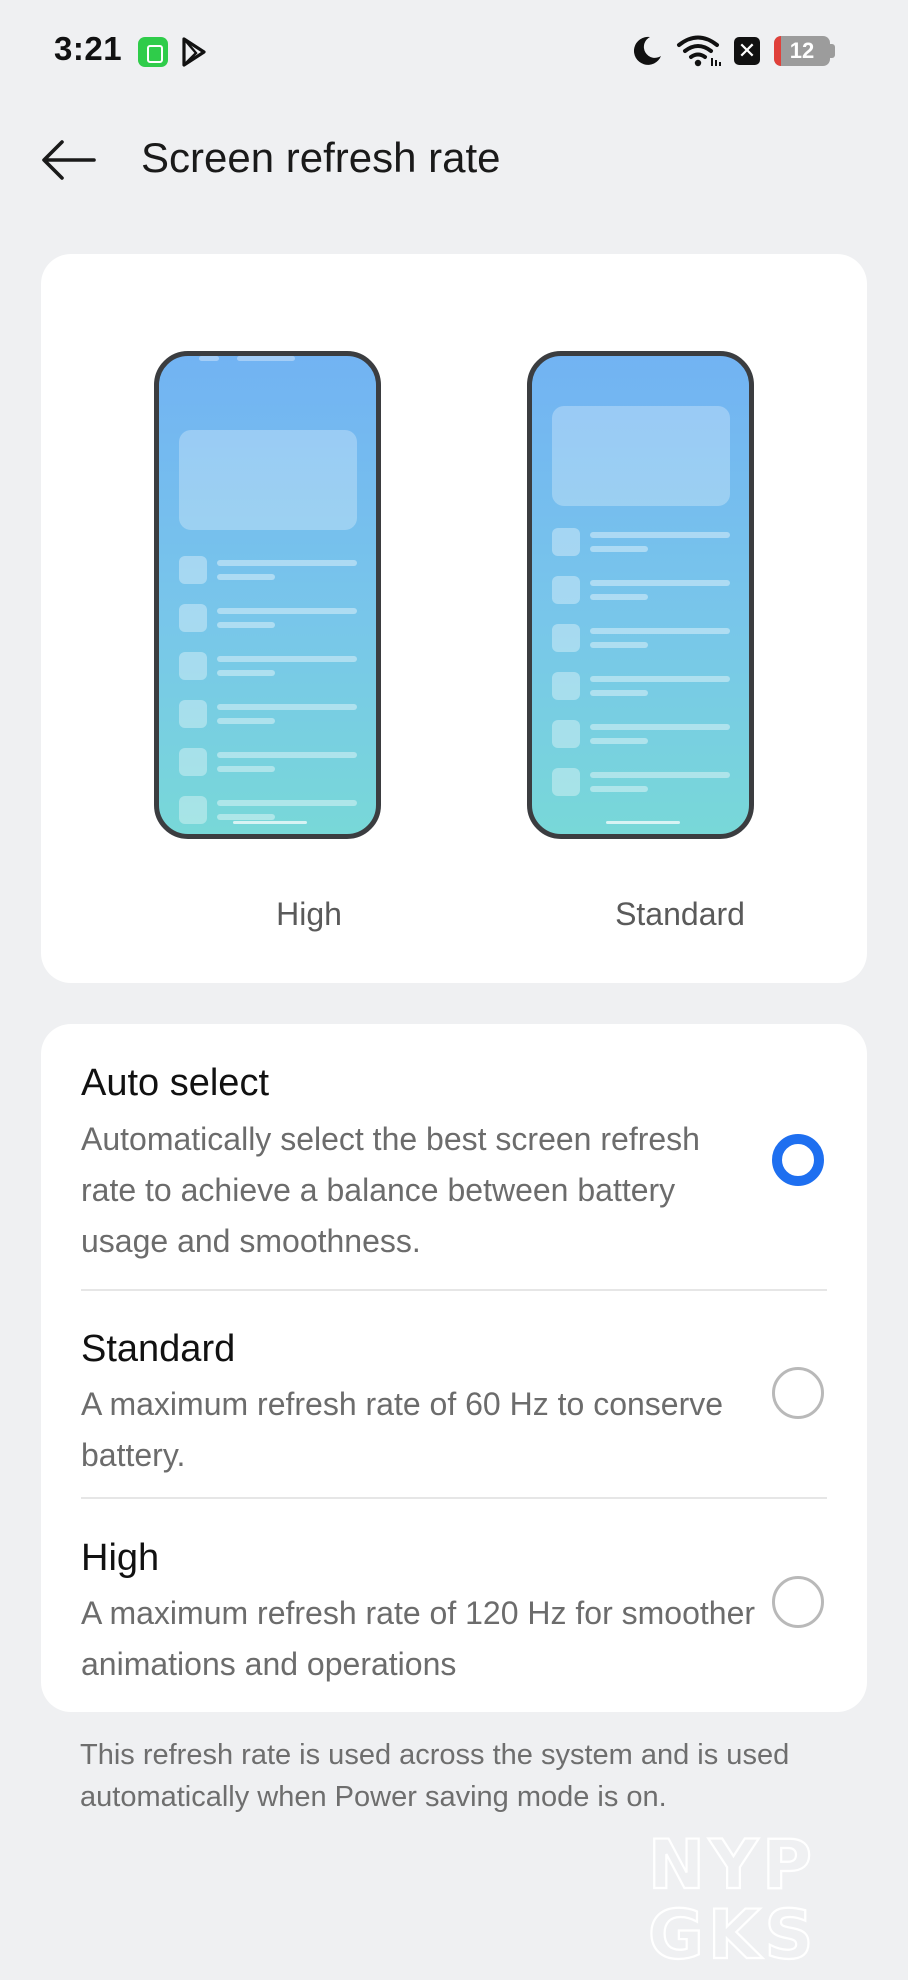 This screenshot has height=1980, width=908. I want to click on radio-standard, so click(798, 1393).